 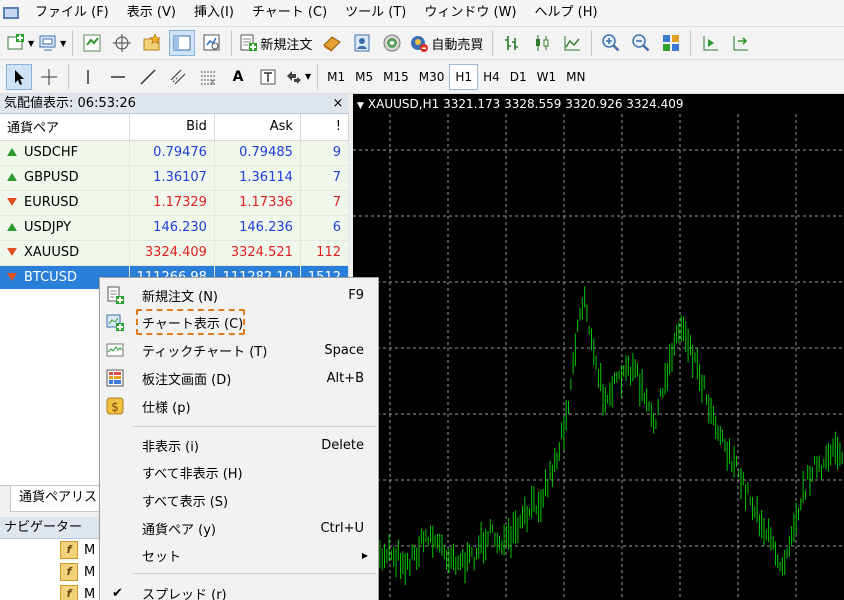 I want to click on standard-toolbar: ▼ ▼ 新規注文 自動売買, so click(x=422, y=43).